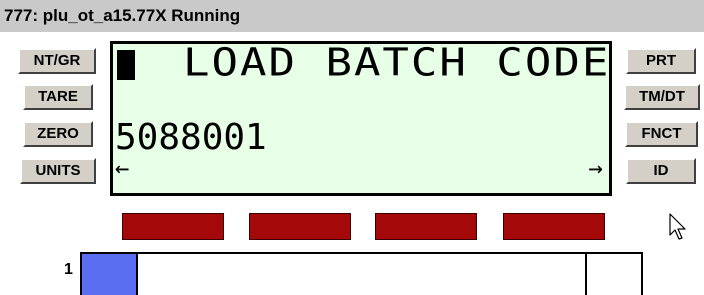 Image resolution: width=704 pixels, height=295 pixels. Describe the element at coordinates (122, 168) in the screenshot. I see `left-arrow-icon: ←` at that location.